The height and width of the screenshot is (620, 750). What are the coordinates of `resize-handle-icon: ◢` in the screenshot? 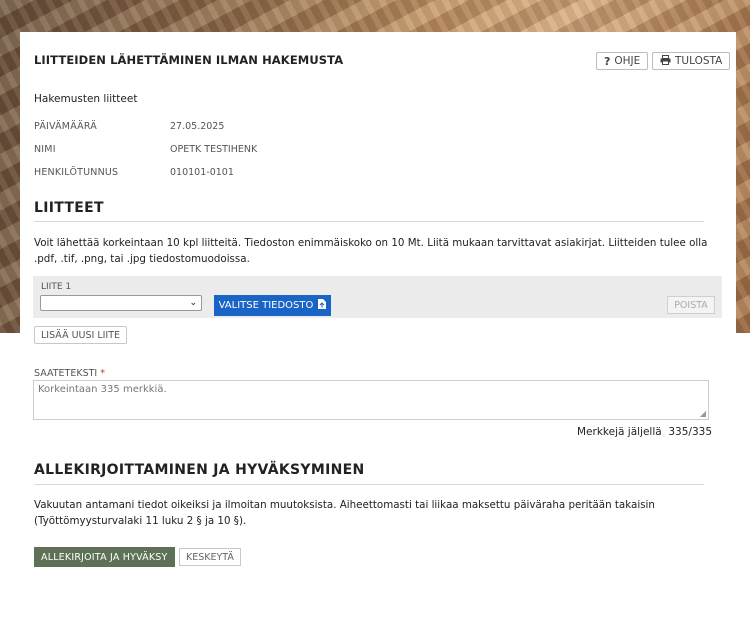 It's located at (703, 413).